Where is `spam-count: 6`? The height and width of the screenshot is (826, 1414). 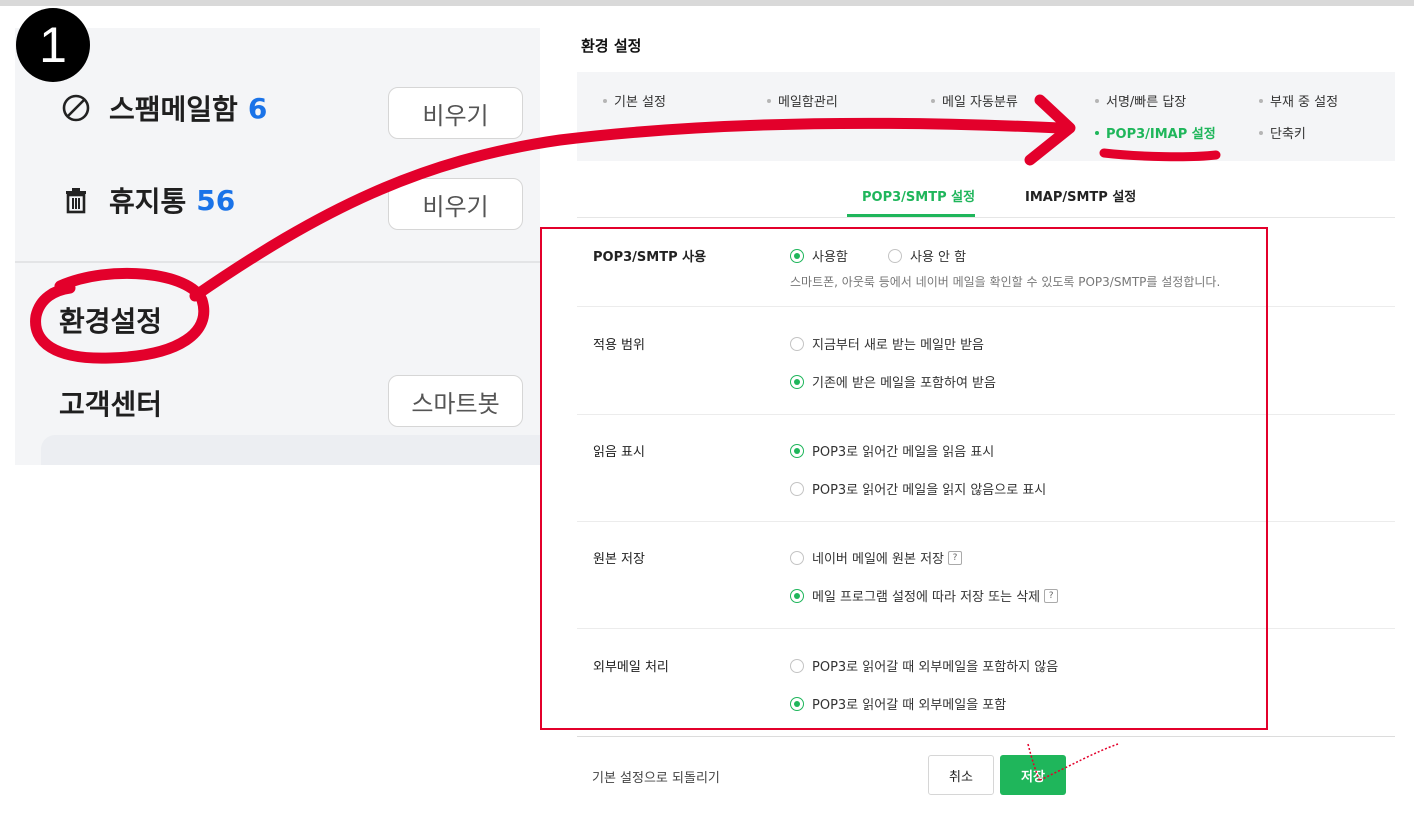 spam-count: 6 is located at coordinates (257, 108).